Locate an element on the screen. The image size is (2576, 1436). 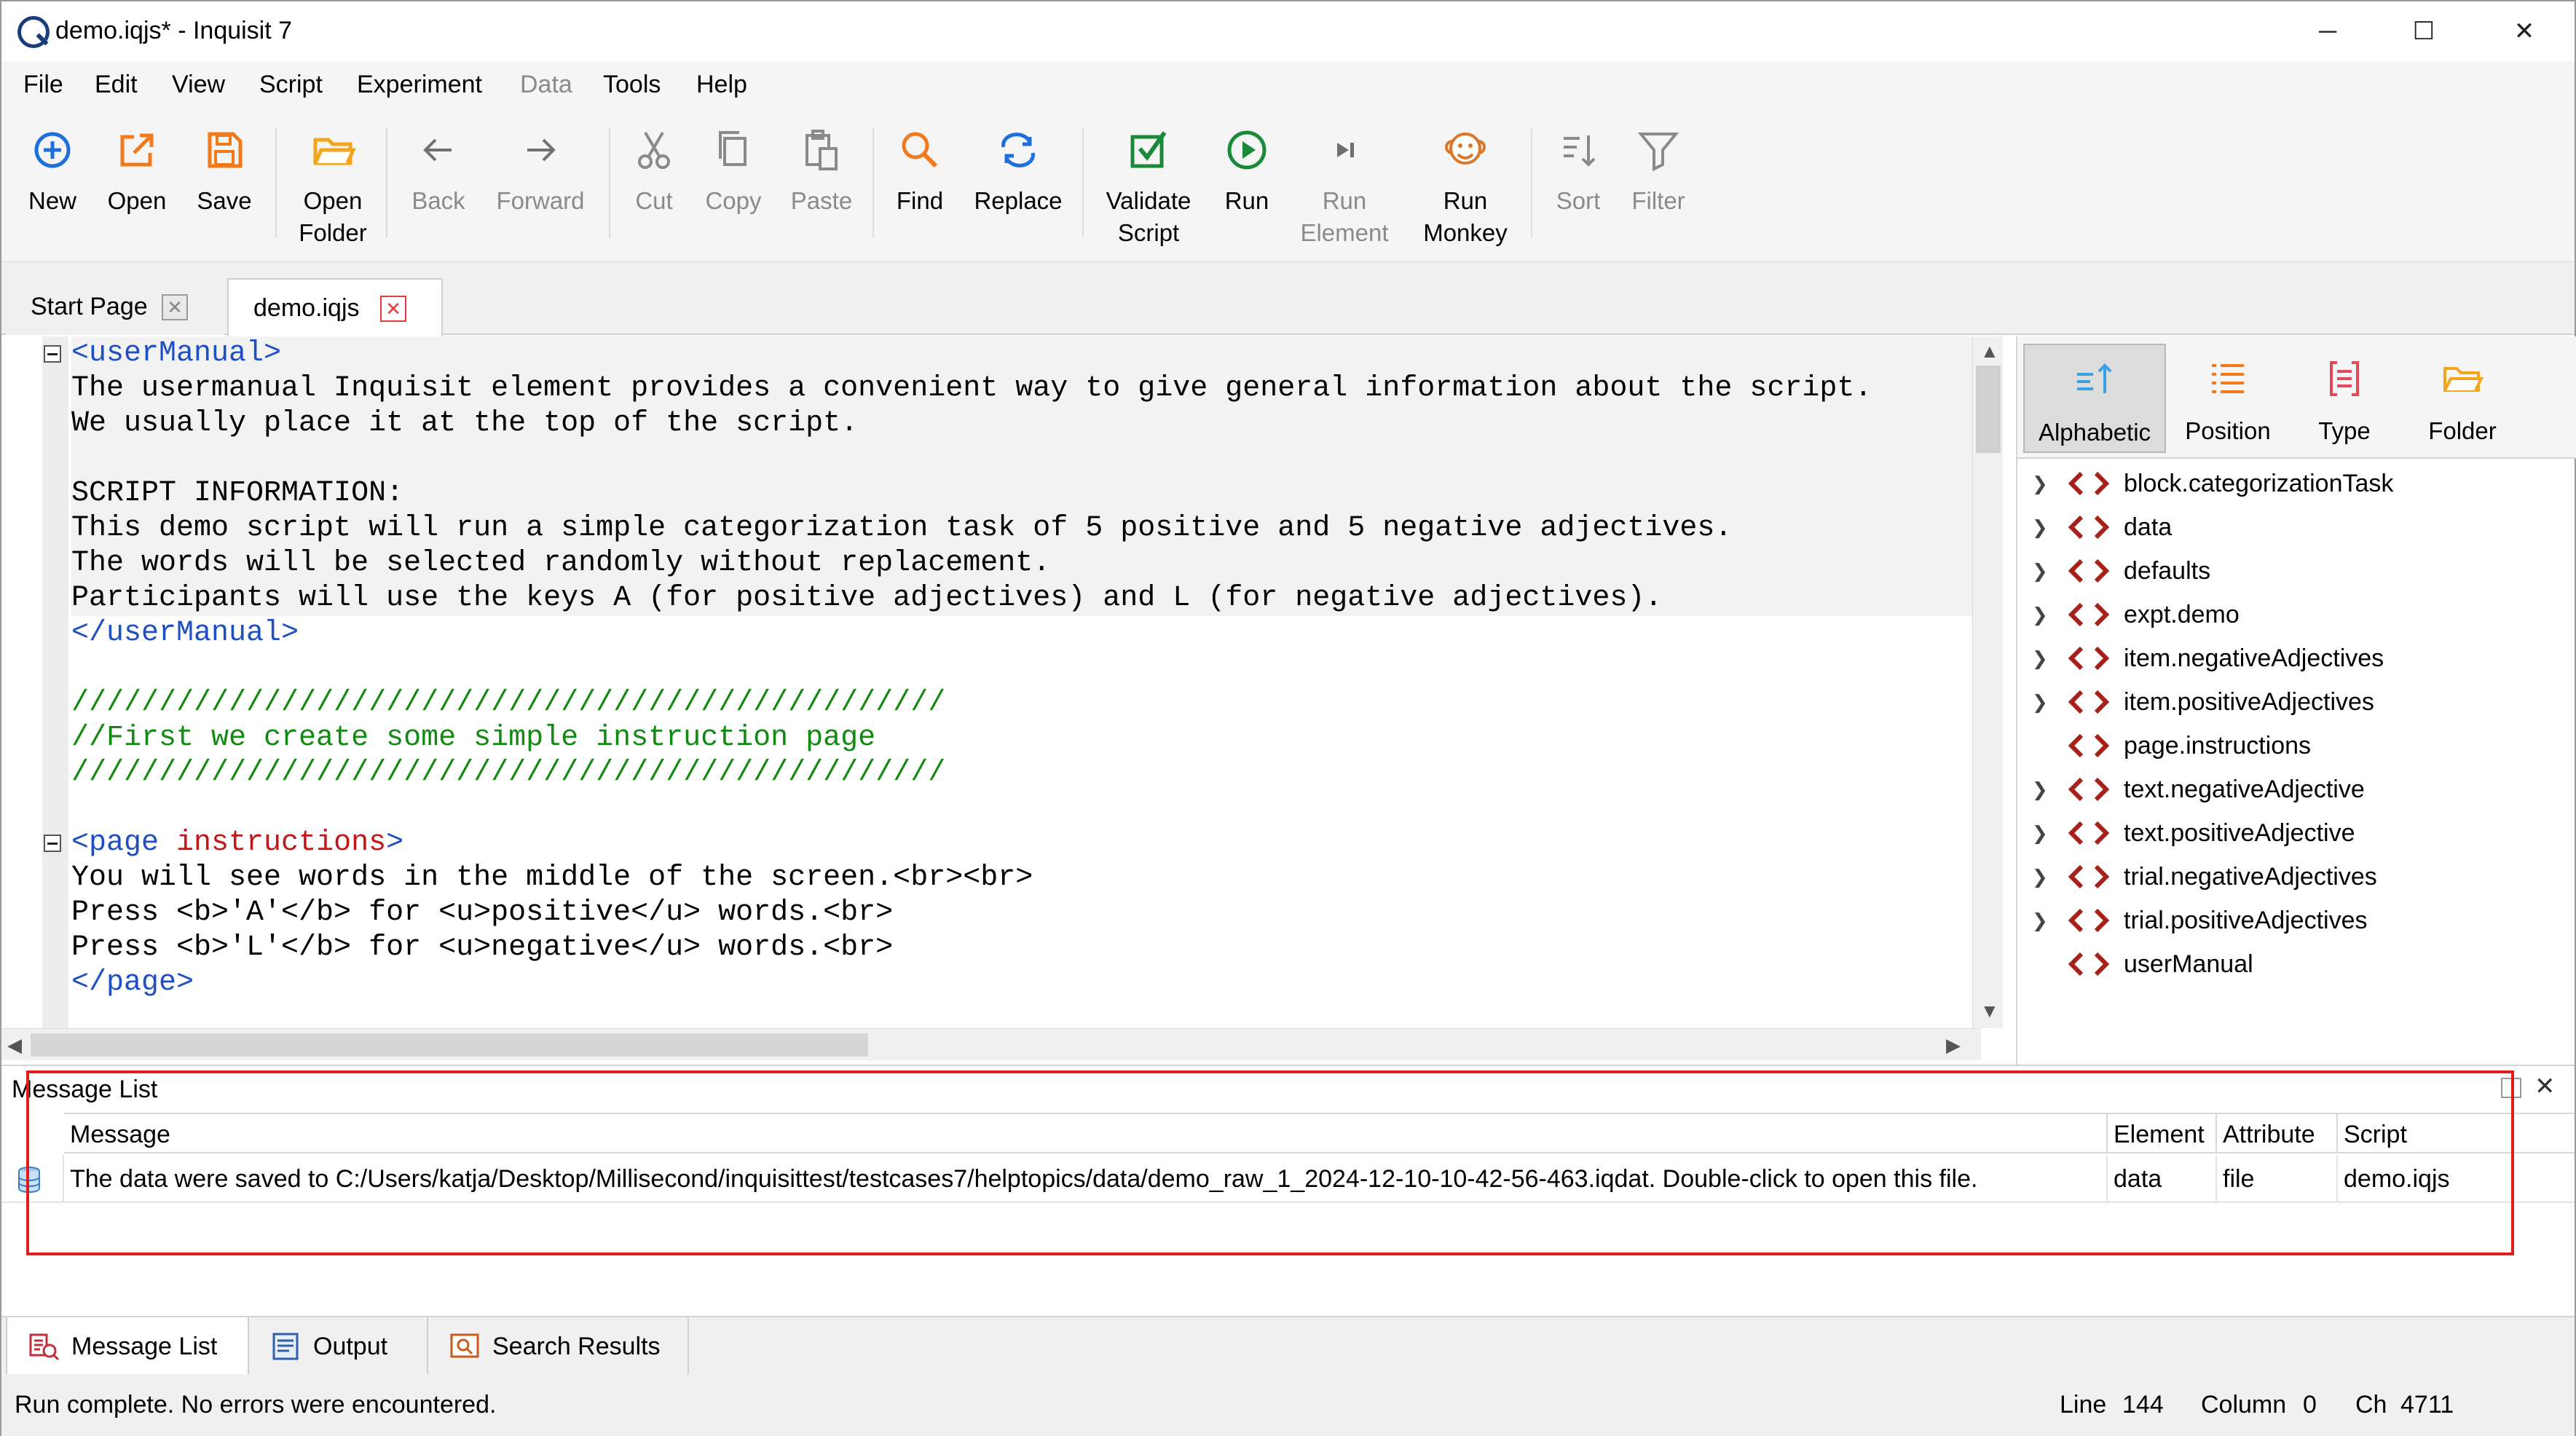
tree-item: ❯ text.positiveAdjective is located at coordinates (2294, 833).